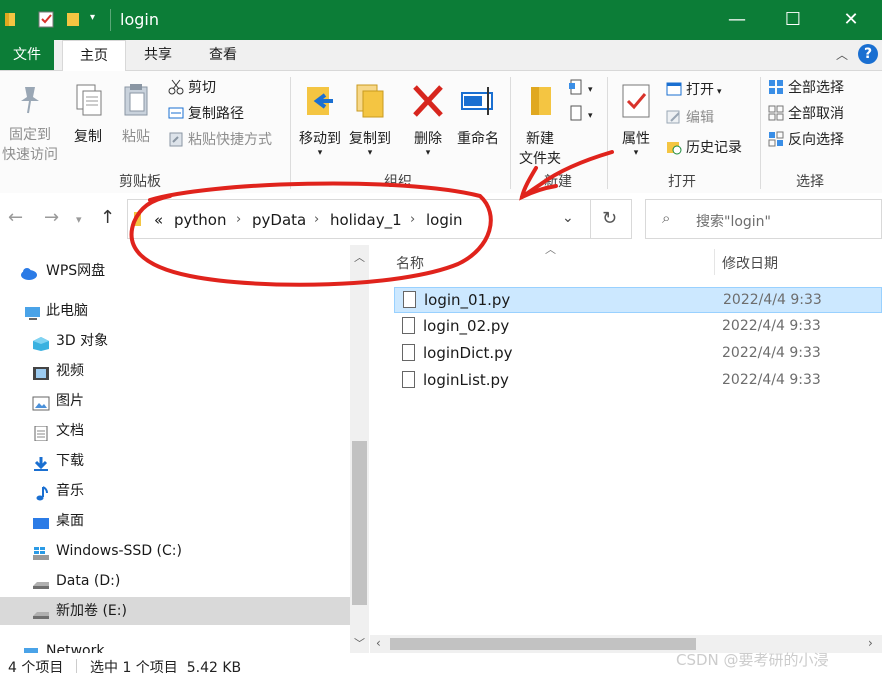 The height and width of the screenshot is (678, 882). What do you see at coordinates (842, 54) in the screenshot?
I see `collapse-ribbon-icon: ︿` at bounding box center [842, 54].